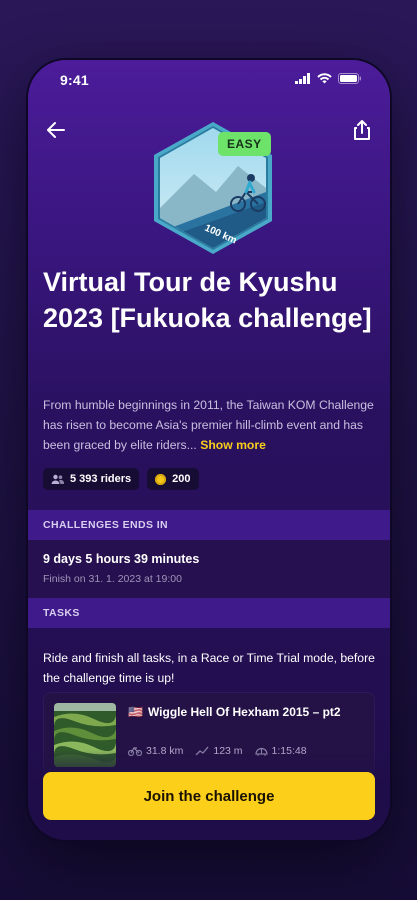 The image size is (417, 900). I want to click on battery-icon, so click(349, 78).